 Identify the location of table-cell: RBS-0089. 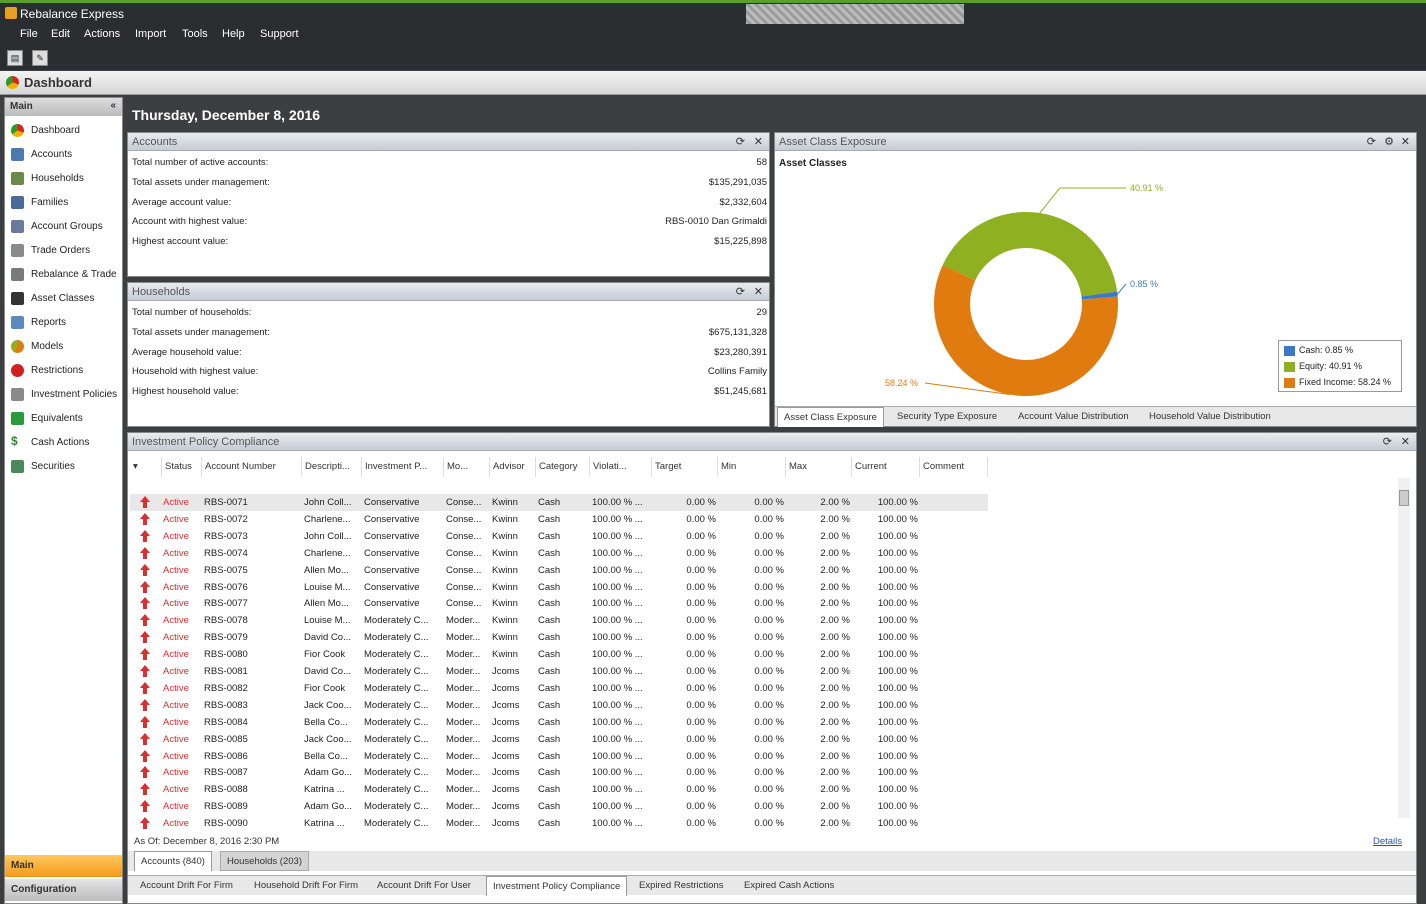
(226, 807).